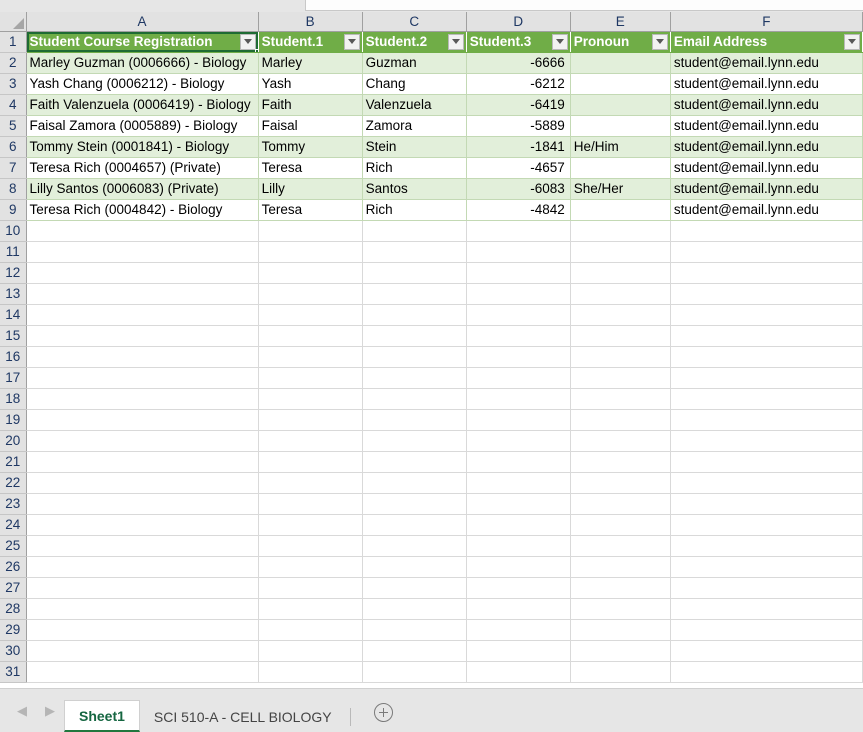 The width and height of the screenshot is (863, 732). What do you see at coordinates (414, 315) in the screenshot?
I see `cell-C14` at bounding box center [414, 315].